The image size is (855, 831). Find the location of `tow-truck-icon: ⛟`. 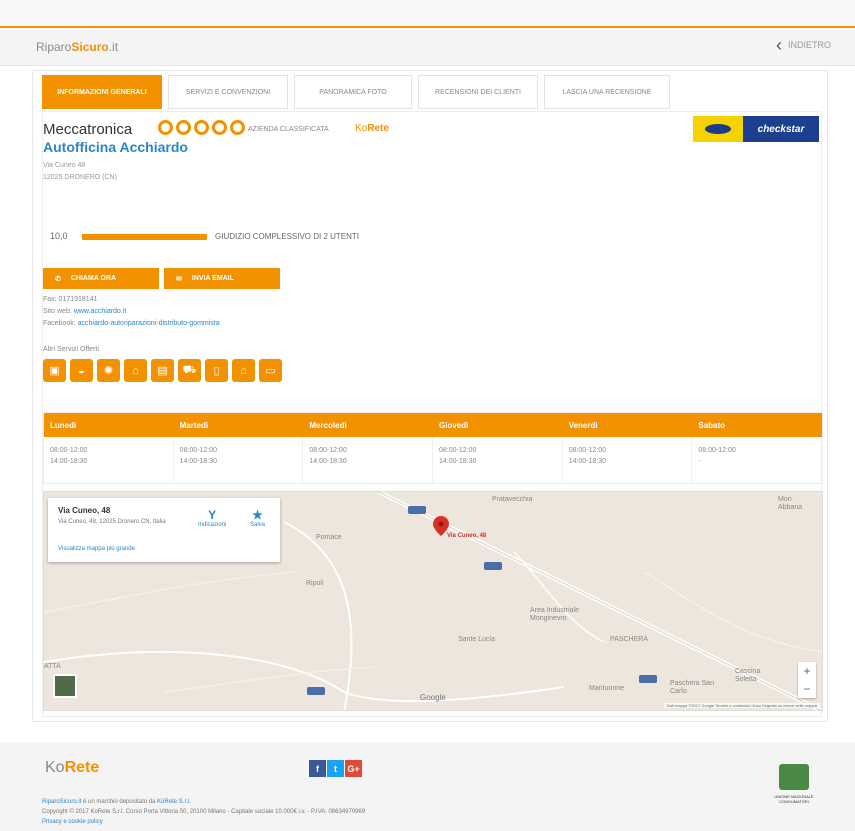

tow-truck-icon: ⛟ is located at coordinates (189, 370).